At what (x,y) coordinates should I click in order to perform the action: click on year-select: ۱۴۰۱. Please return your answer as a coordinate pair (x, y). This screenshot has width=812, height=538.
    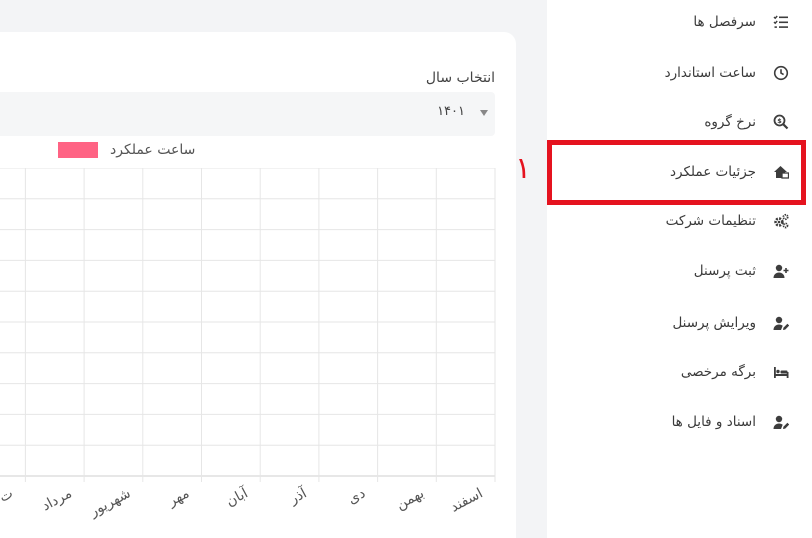
    Looking at the image, I should click on (247, 114).